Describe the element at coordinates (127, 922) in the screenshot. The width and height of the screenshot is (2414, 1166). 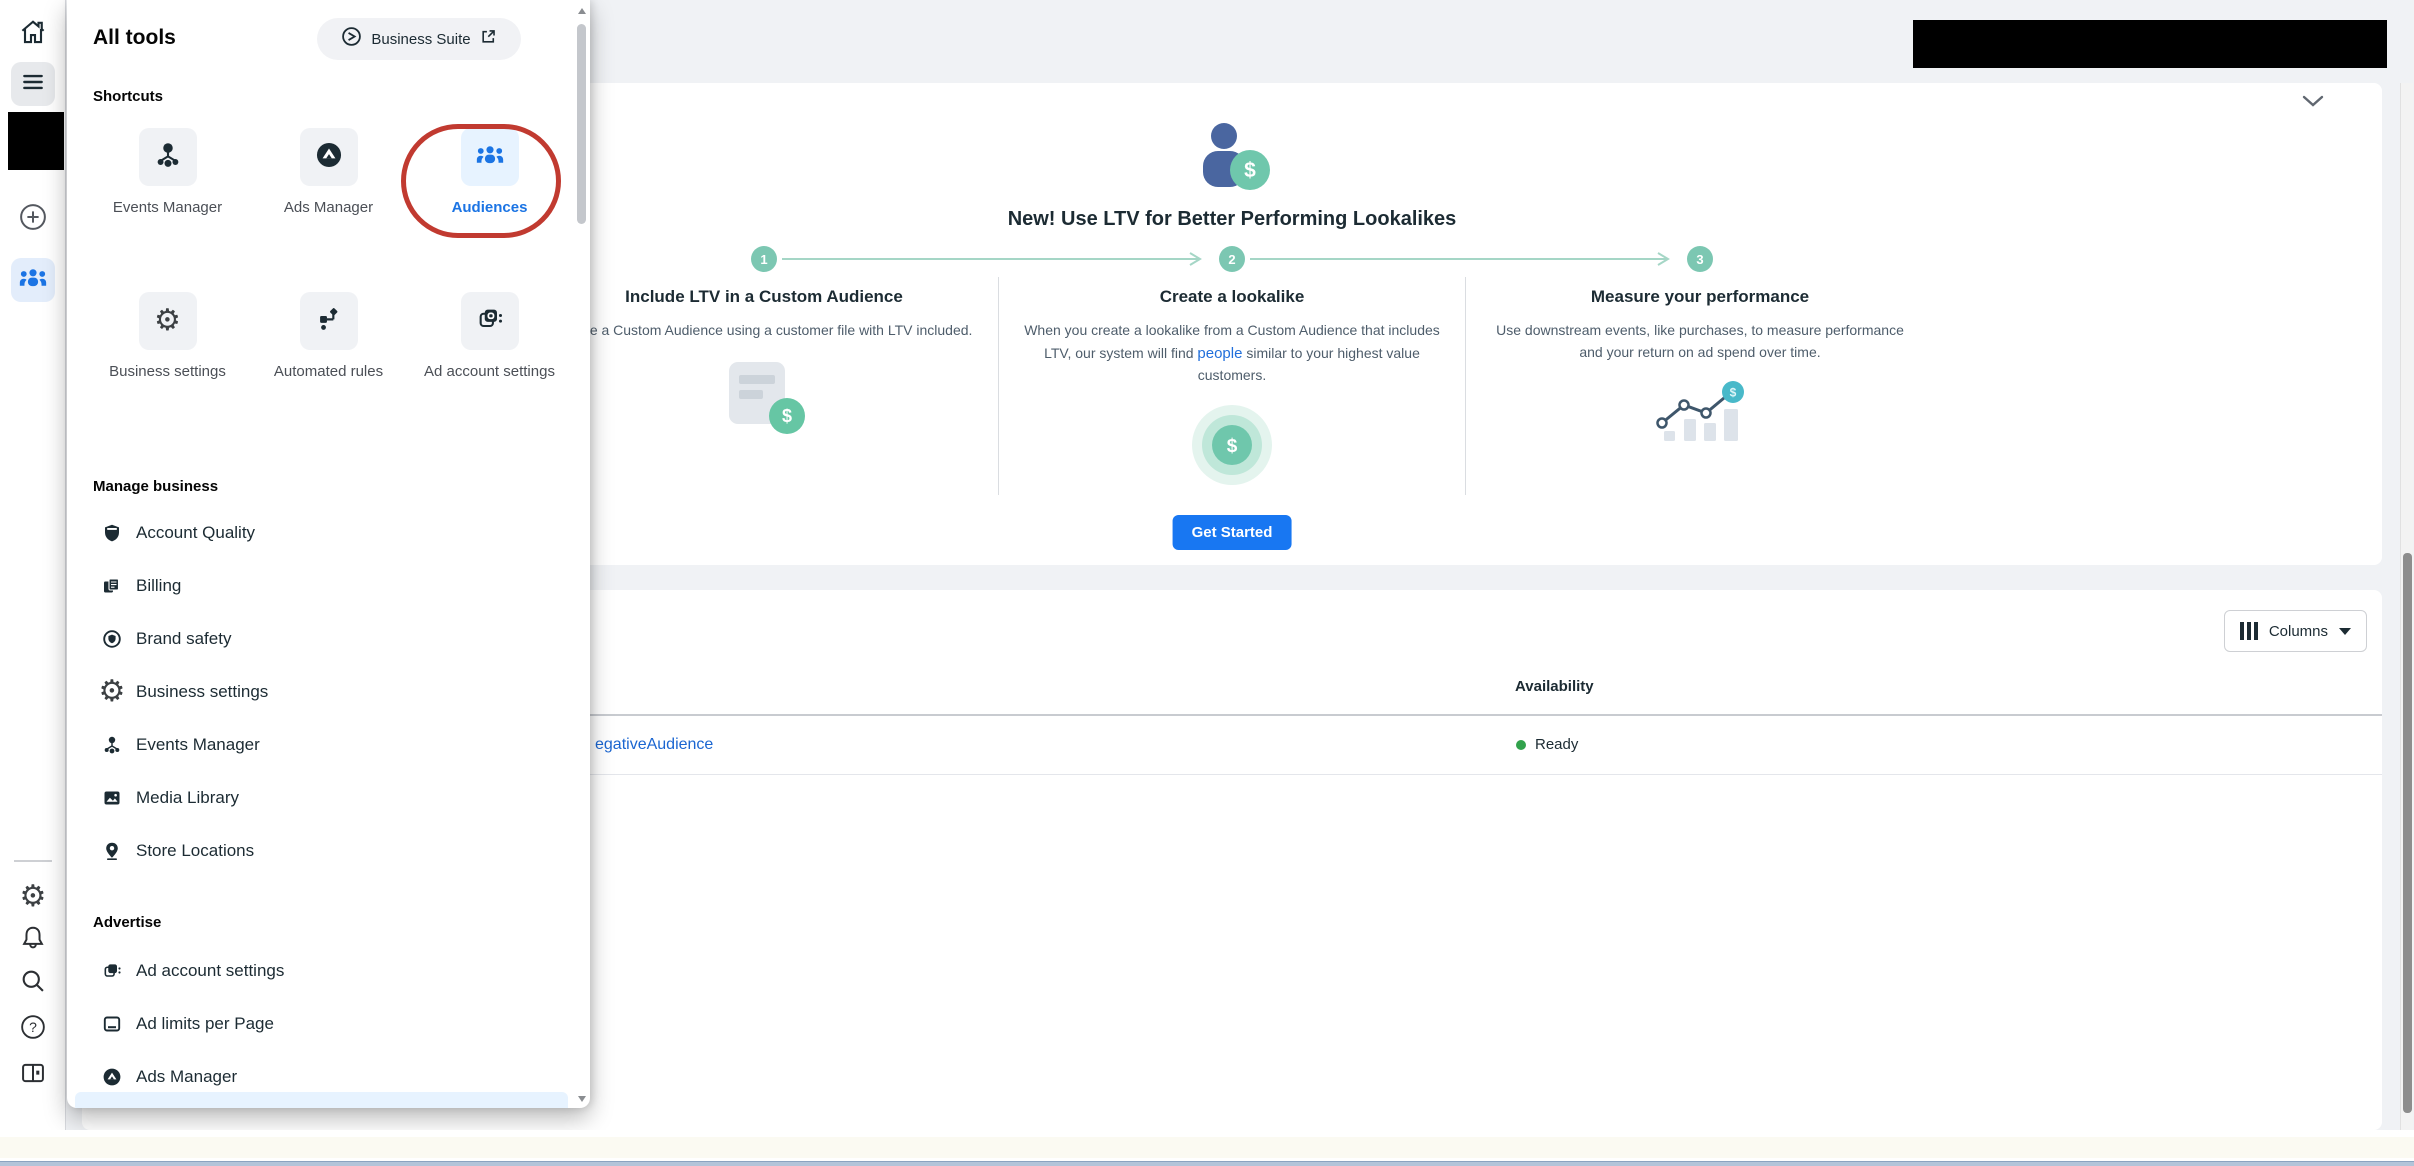
I see `advertise-heading: Advertise` at that location.